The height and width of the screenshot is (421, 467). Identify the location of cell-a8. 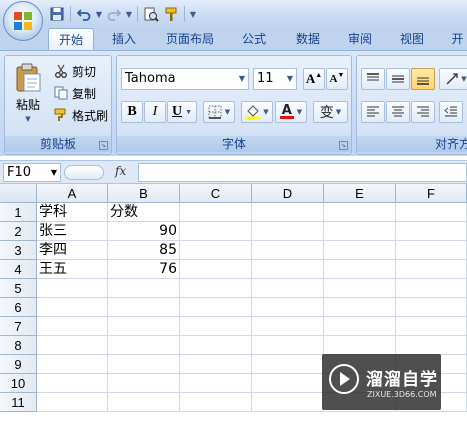
(72, 345).